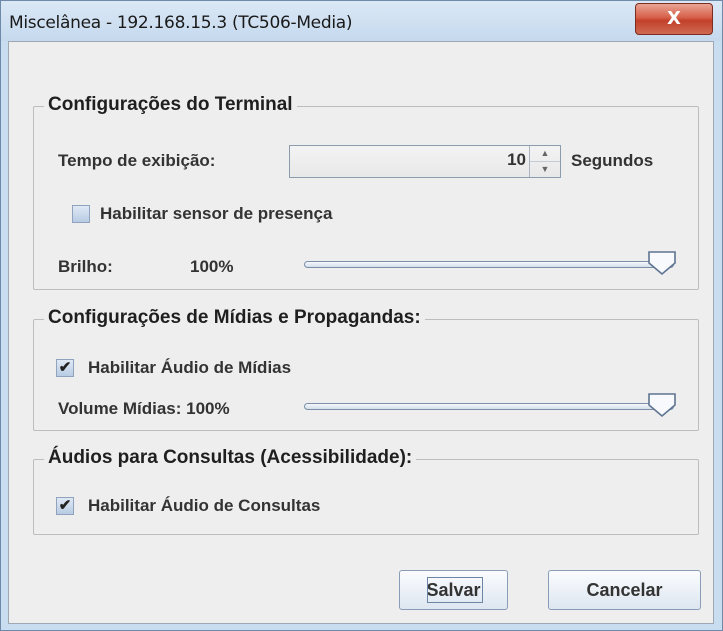 The height and width of the screenshot is (631, 723). Describe the element at coordinates (204, 506) in the screenshot. I see `accessibility-audio-label: Habilitar Áudio de Consultas` at that location.